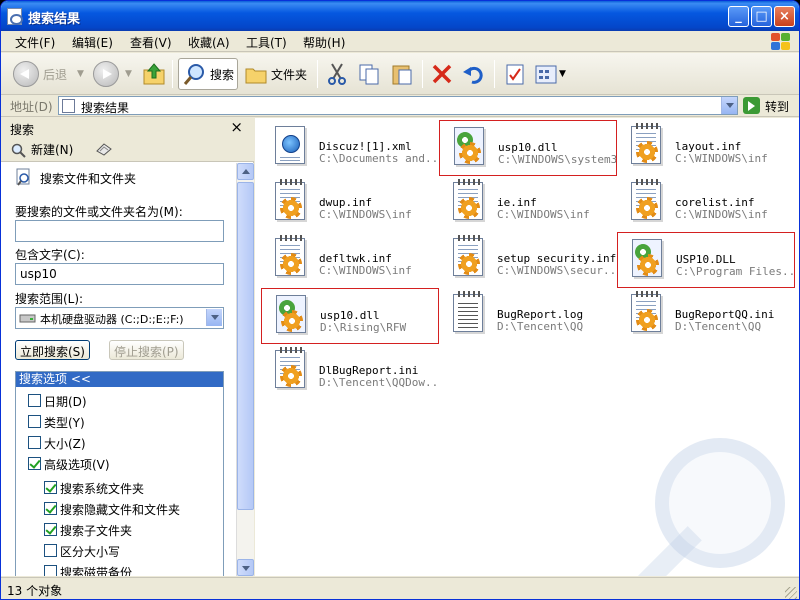  Describe the element at coordinates (209, 42) in the screenshot. I see `menu-favorites: 收藏(A)` at that location.